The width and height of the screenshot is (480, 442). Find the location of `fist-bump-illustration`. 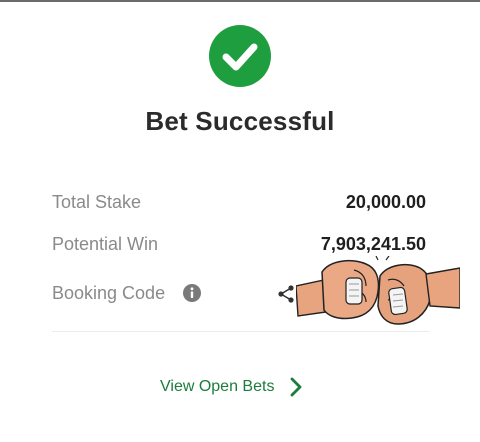

fist-bump-illustration is located at coordinates (378, 290).